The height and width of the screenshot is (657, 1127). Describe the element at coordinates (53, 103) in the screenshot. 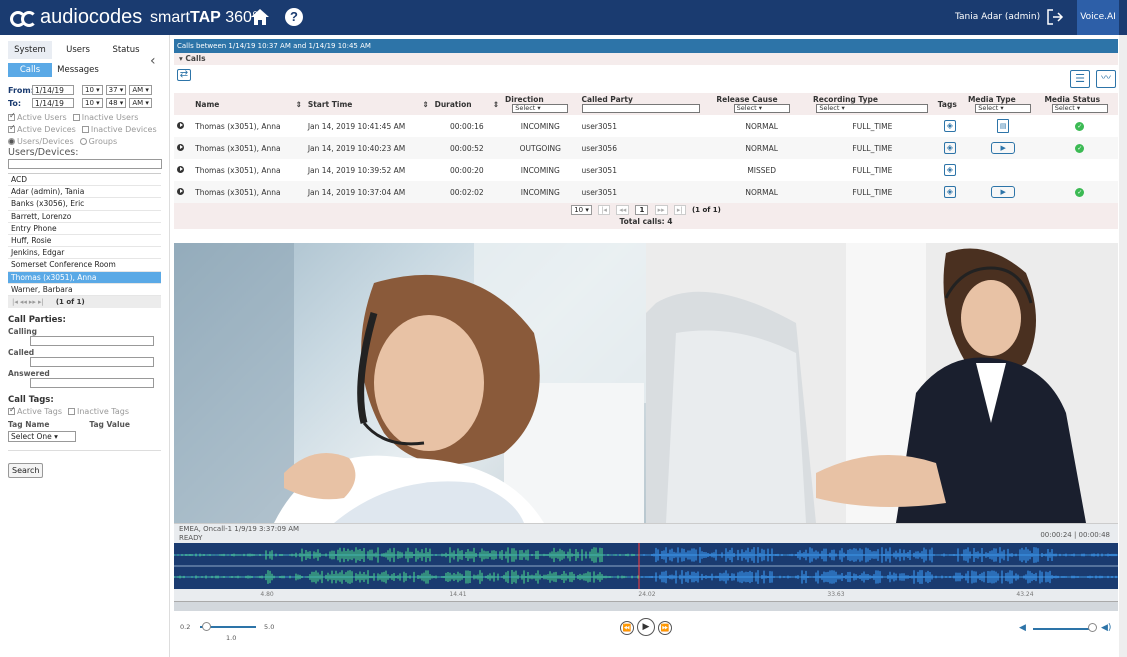

I see `to-date-input: 1/14/19` at that location.